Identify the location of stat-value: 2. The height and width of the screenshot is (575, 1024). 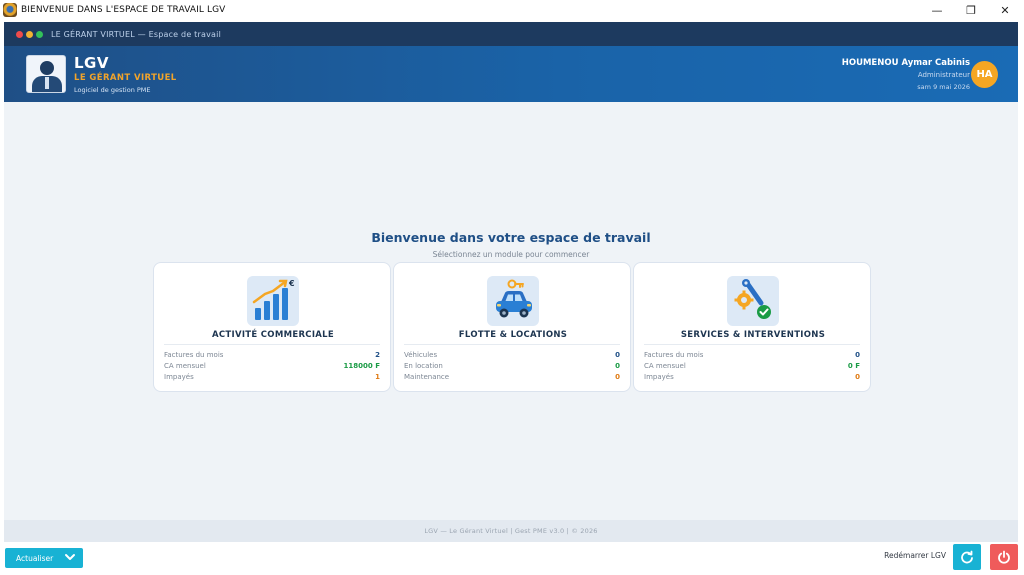
(377, 355).